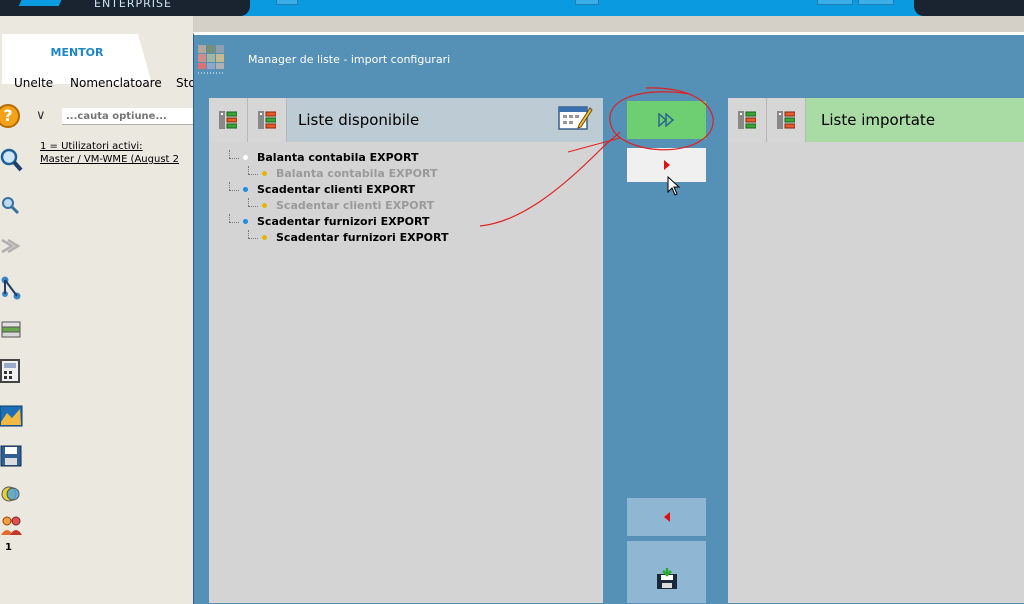 The width and height of the screenshot is (1024, 604). I want to click on tree-node: Balanta contabila EXPORT, so click(406, 158).